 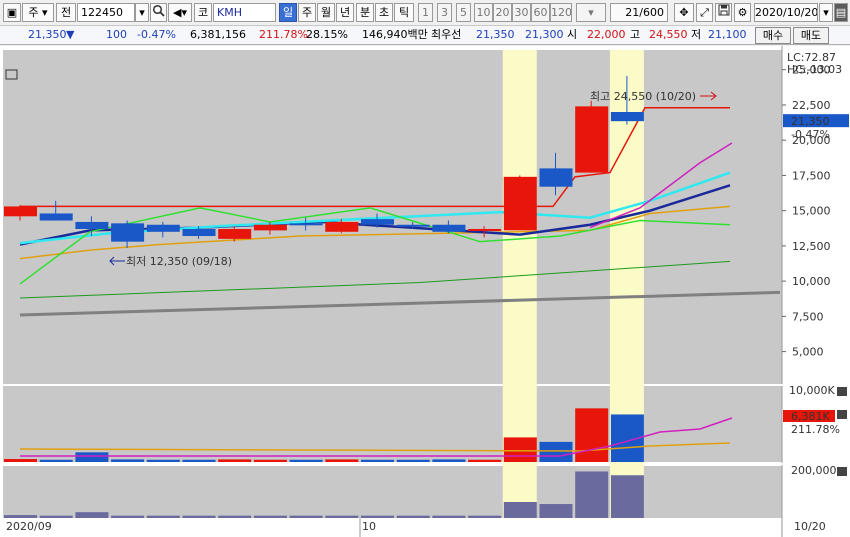 I want to click on gear-icon: ⚙, so click(x=742, y=12).